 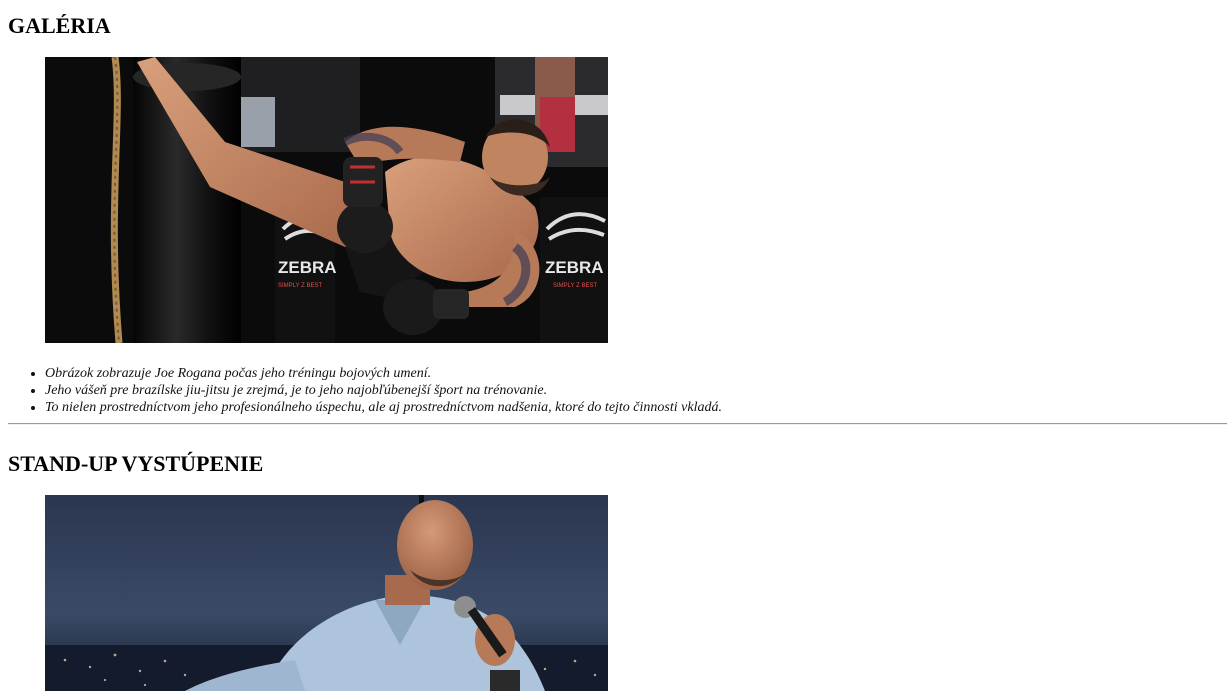 I want to click on zebra-sign-left: ZEBRA, so click(x=307, y=267).